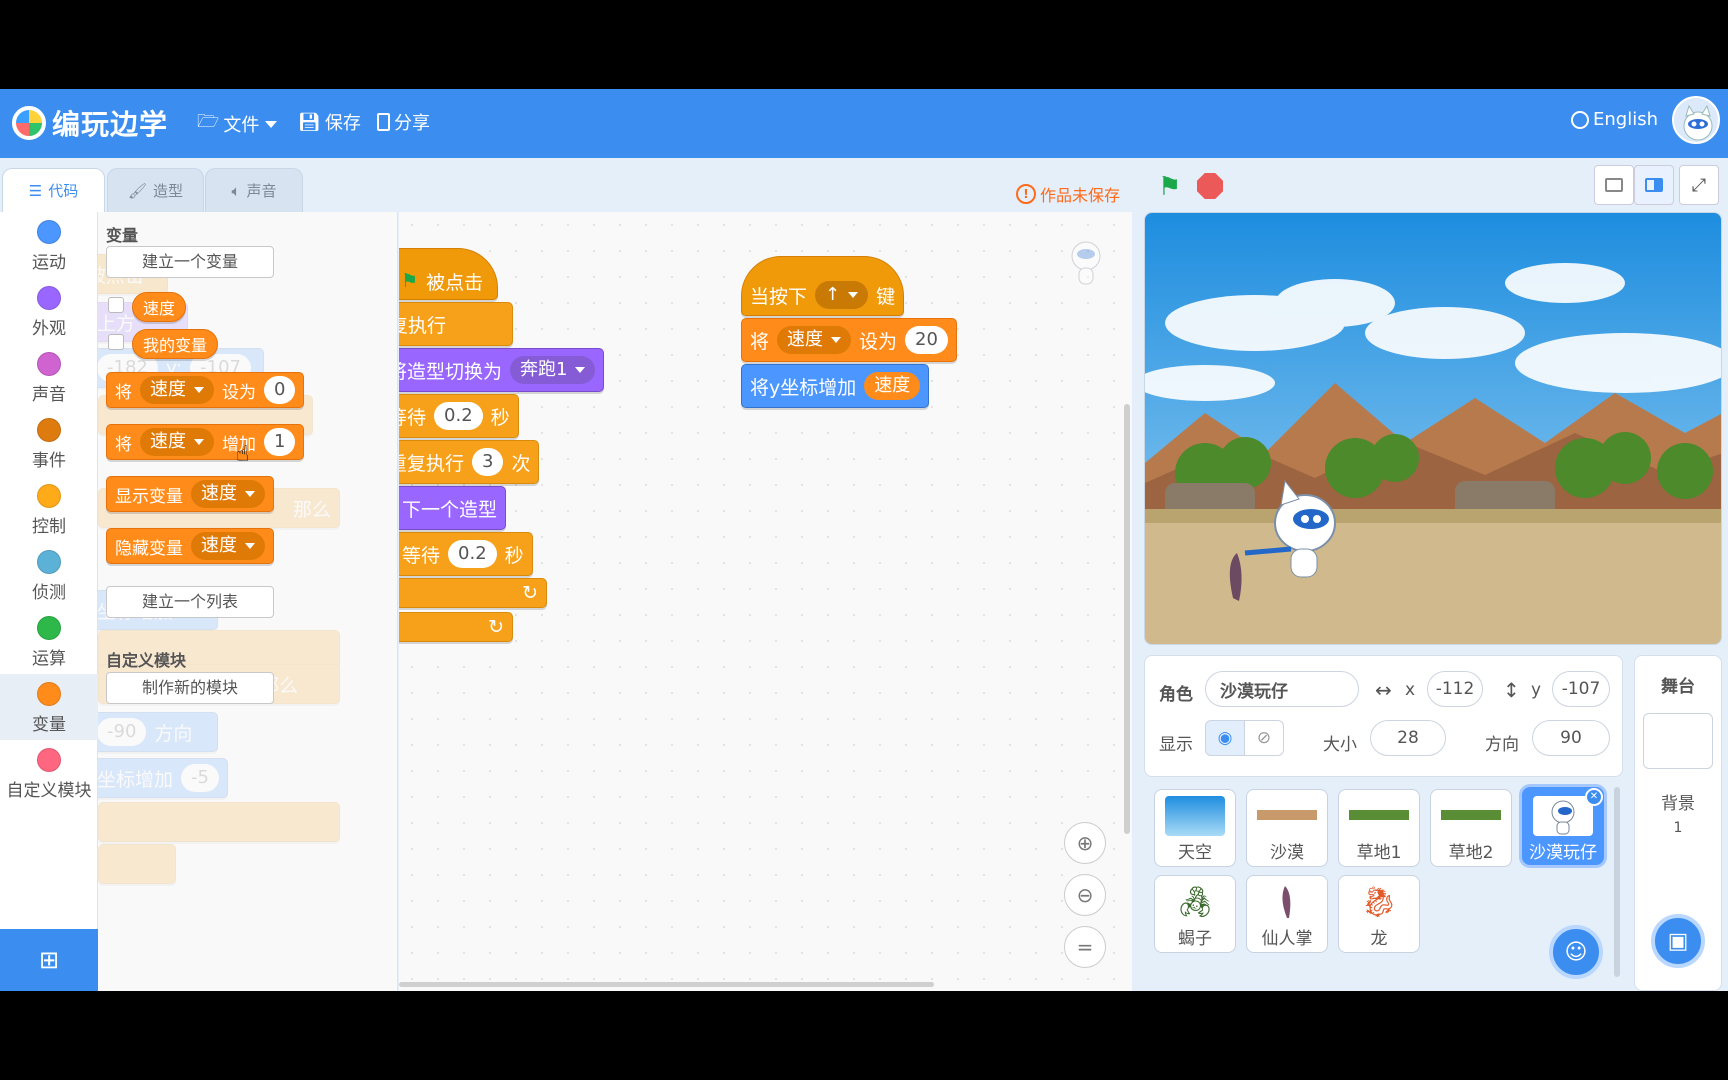 Image resolution: width=1728 pixels, height=1080 pixels. What do you see at coordinates (488, 462) in the screenshot?
I see `value-input: 3` at bounding box center [488, 462].